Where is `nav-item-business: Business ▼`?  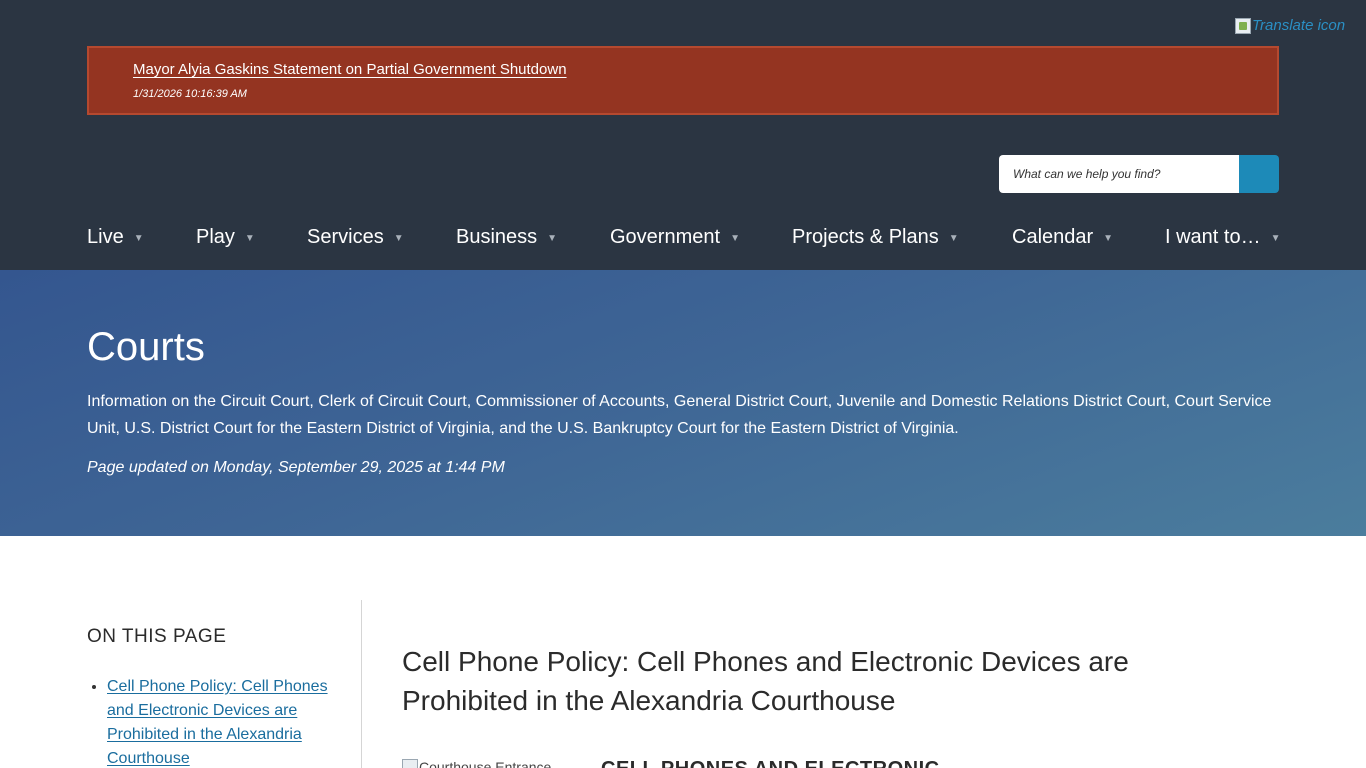 nav-item-business: Business ▼ is located at coordinates (506, 237).